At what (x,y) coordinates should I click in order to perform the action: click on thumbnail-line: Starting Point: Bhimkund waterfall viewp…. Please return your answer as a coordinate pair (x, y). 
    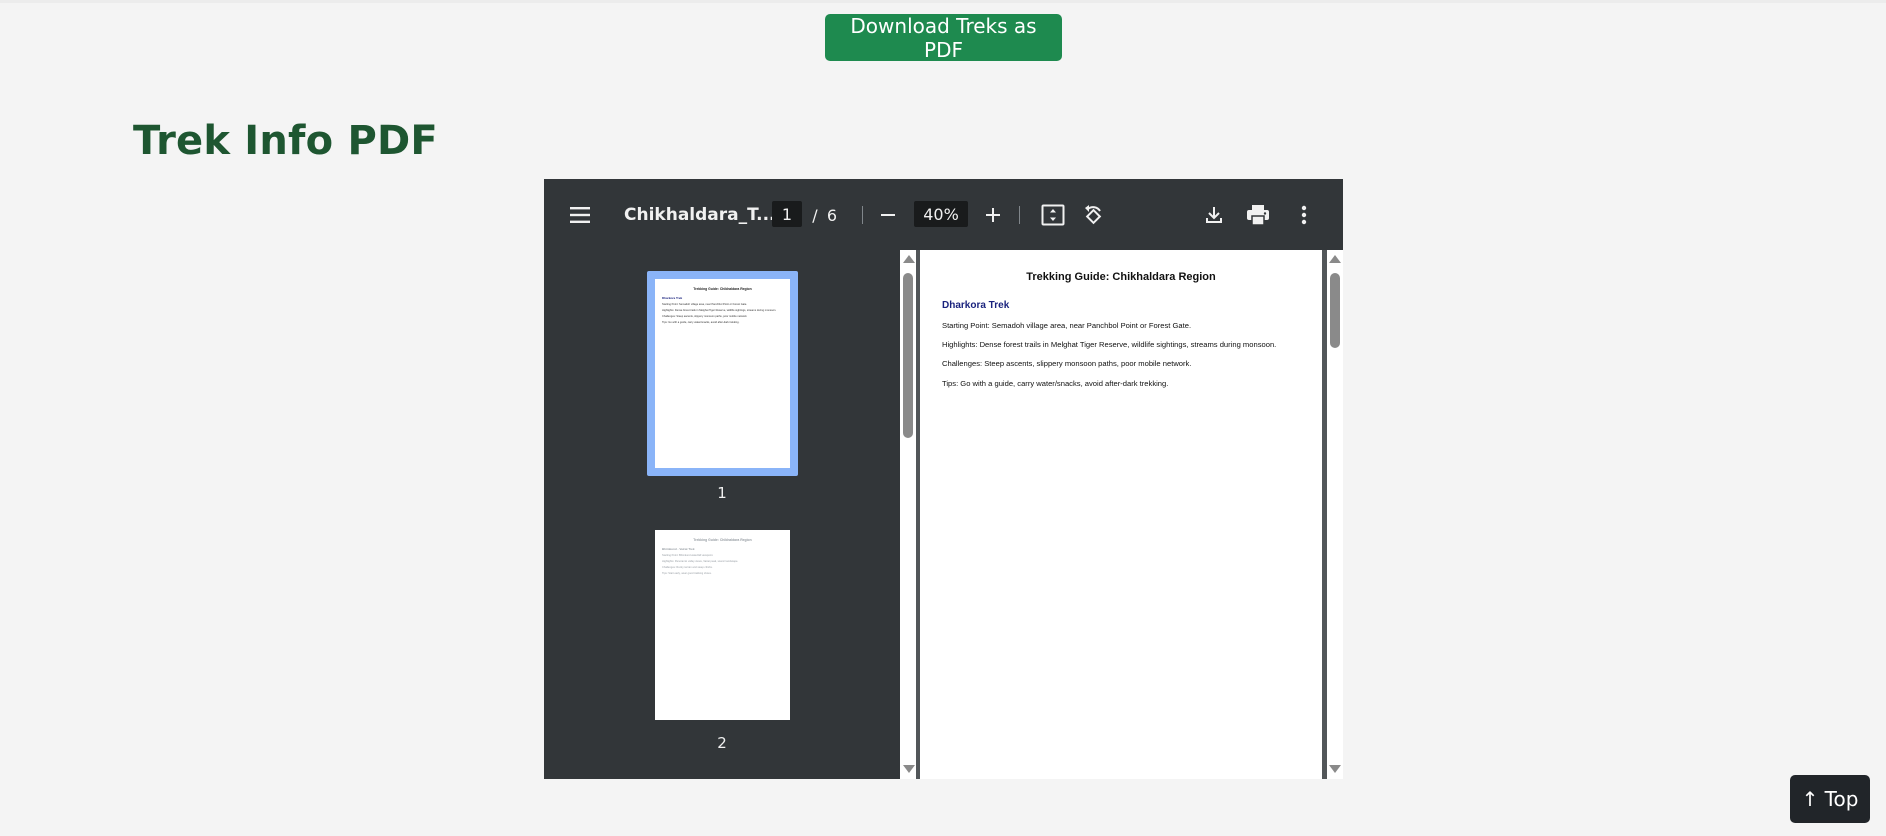
    Looking at the image, I should click on (688, 555).